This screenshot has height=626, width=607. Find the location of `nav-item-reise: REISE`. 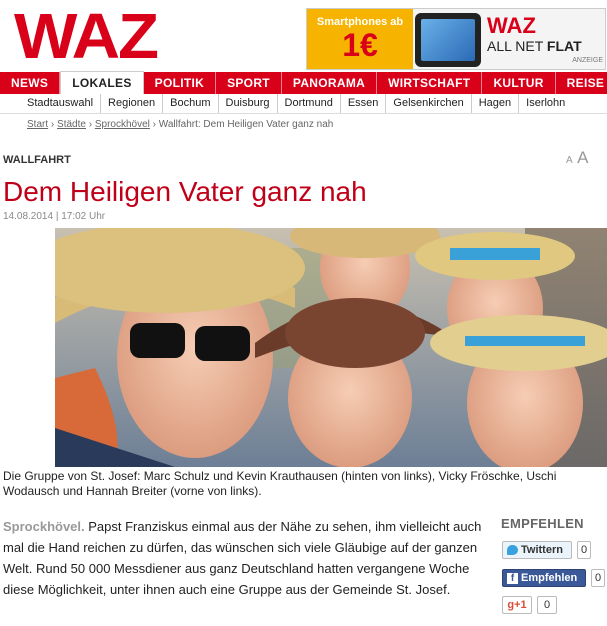

nav-item-reise: REISE is located at coordinates (581, 83).